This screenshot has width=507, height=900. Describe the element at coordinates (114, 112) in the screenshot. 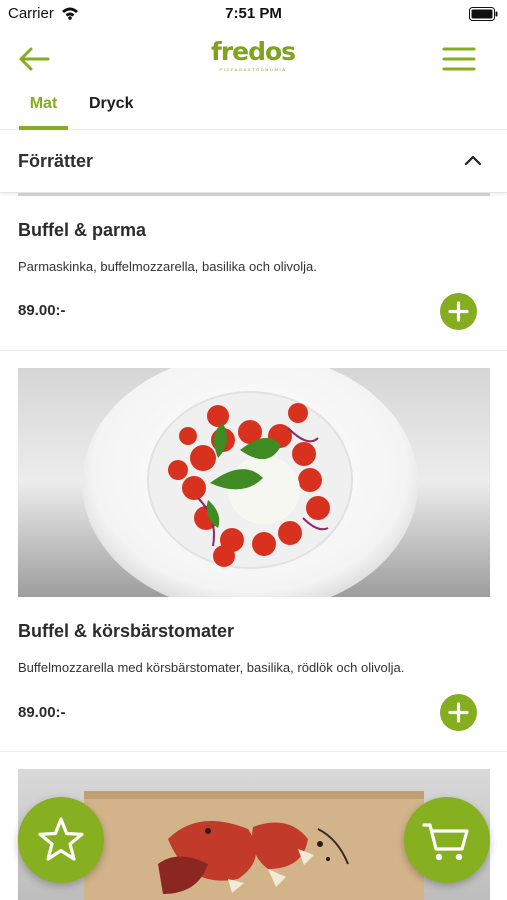

I see `tab-dryck: Dryck` at that location.